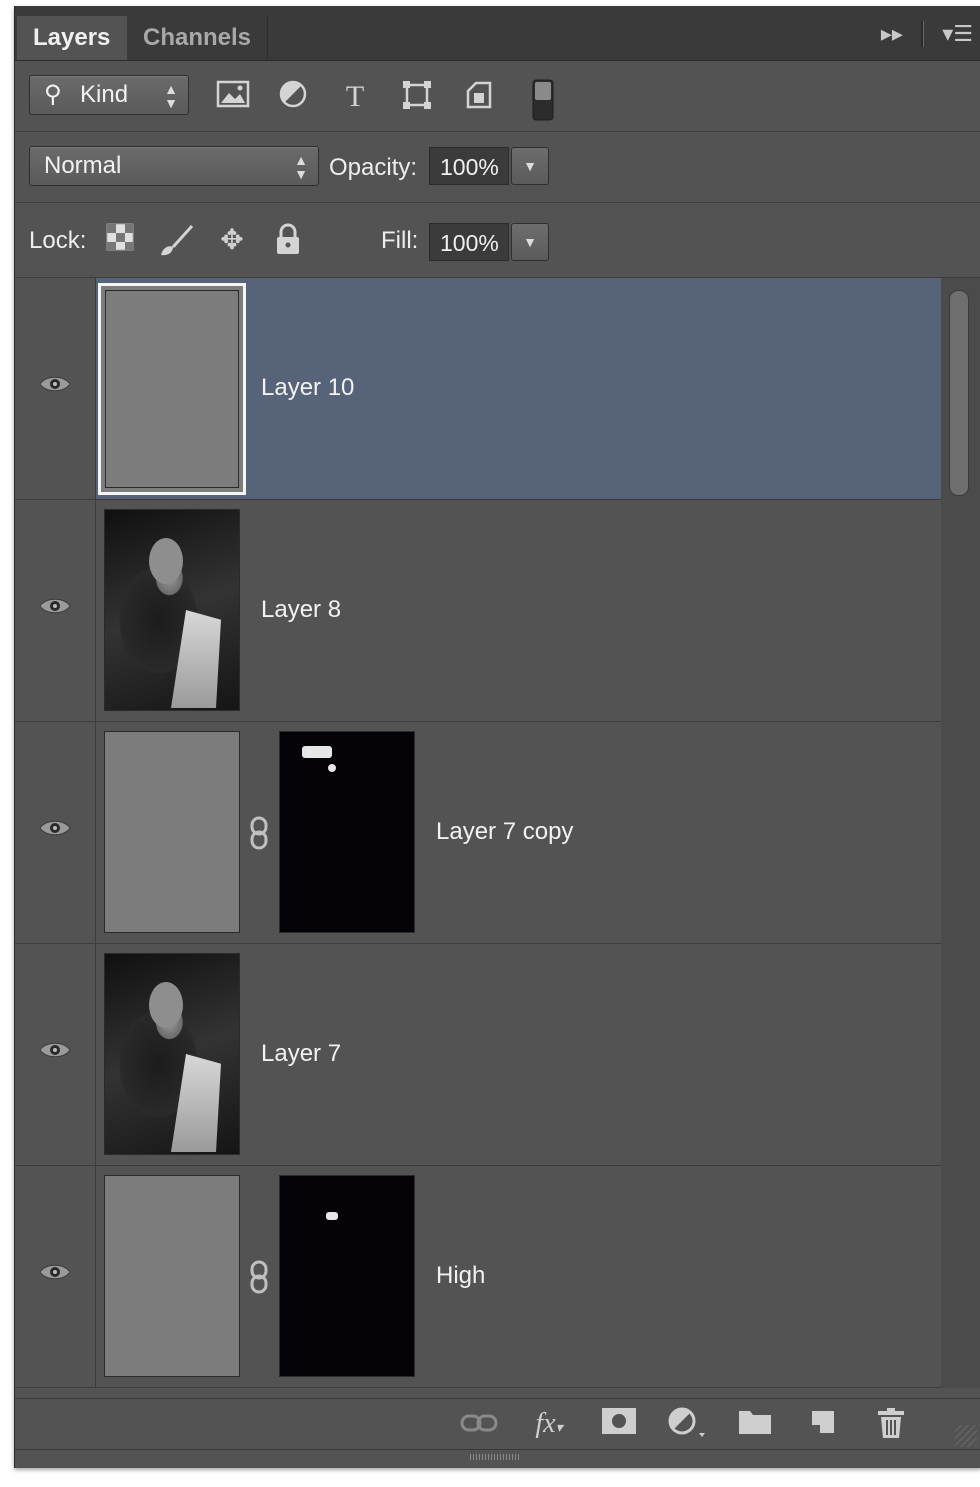 This screenshot has height=1487, width=980. I want to click on tab-channels: Channels, so click(198, 38).